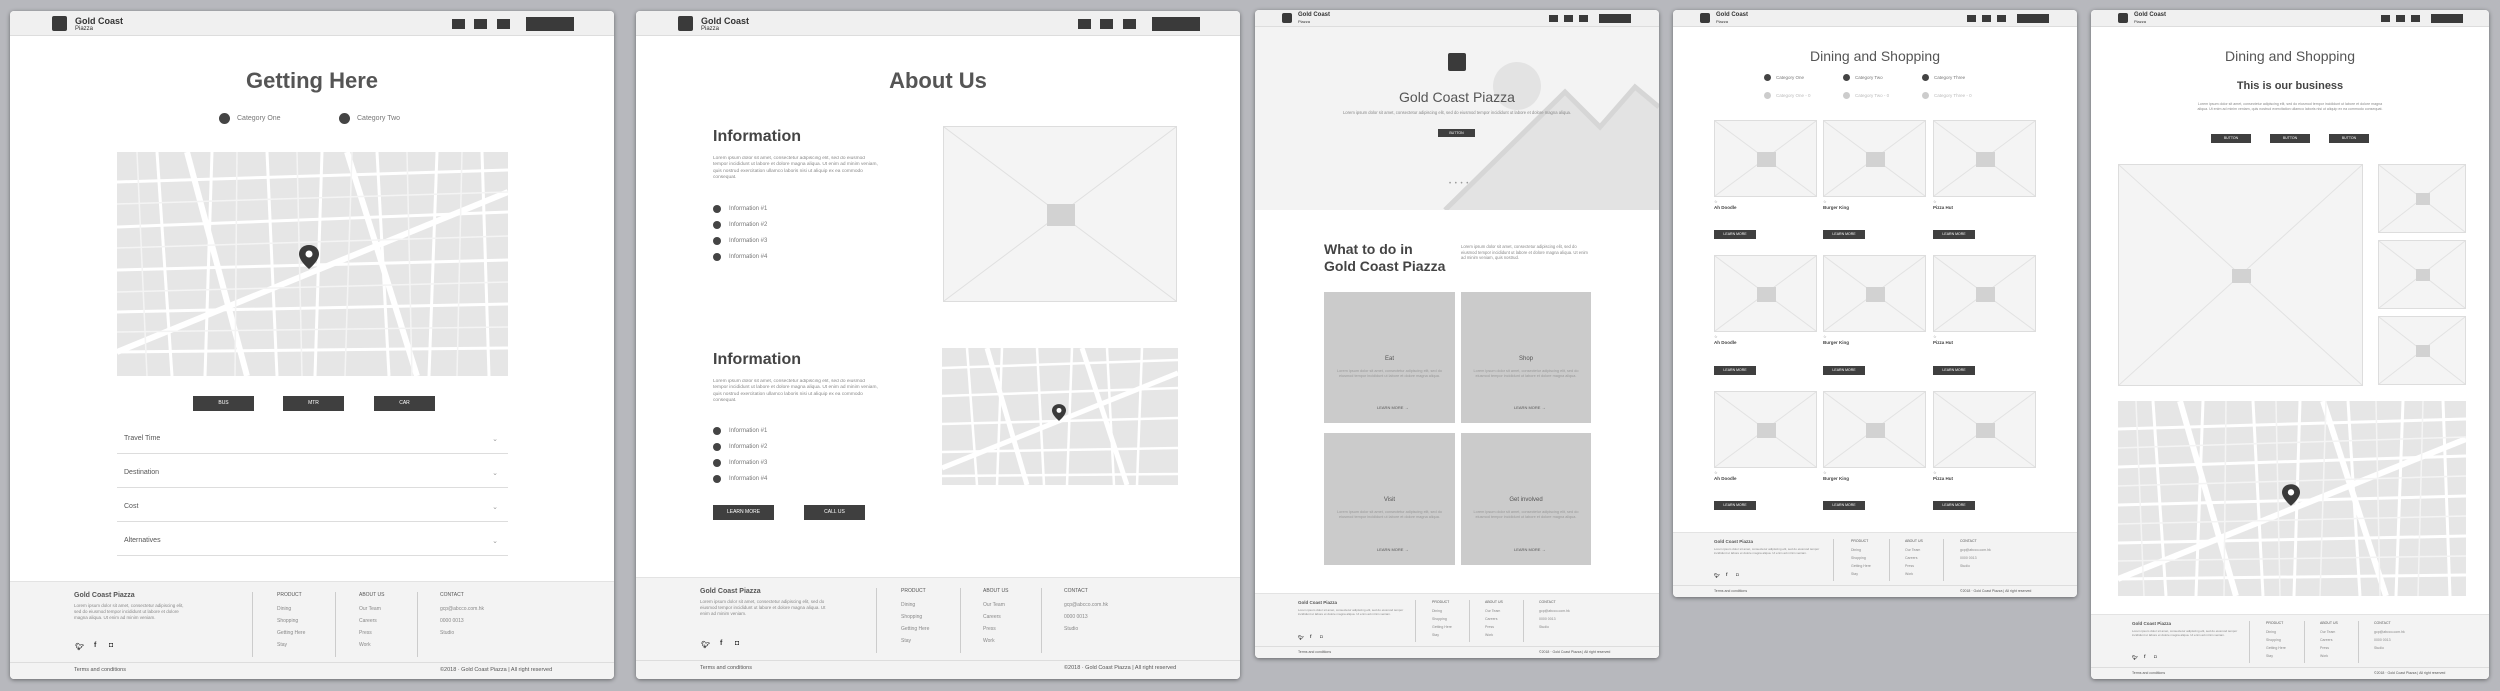  What do you see at coordinates (1846, 77) in the screenshot?
I see `filter-radio` at bounding box center [1846, 77].